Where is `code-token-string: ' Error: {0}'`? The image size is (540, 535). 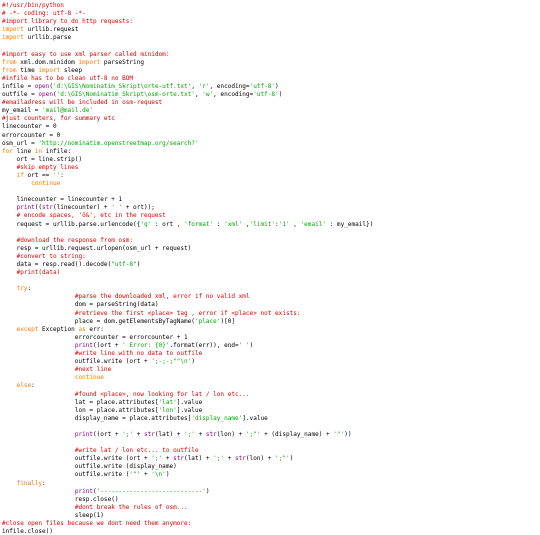 code-token-string: ' Error: {0}' is located at coordinates (146, 345).